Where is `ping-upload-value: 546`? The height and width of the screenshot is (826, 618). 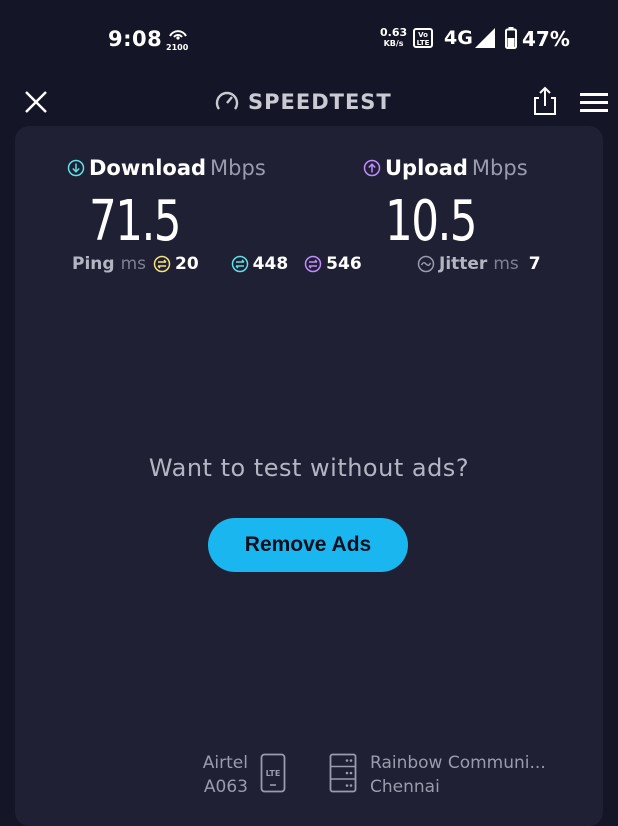
ping-upload-value: 546 is located at coordinates (344, 264).